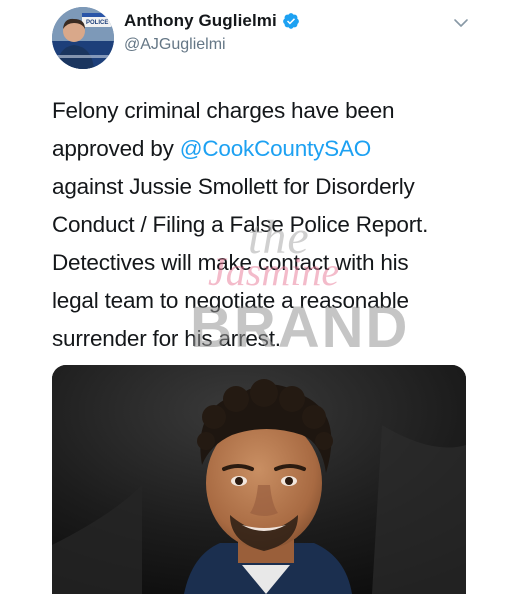  Describe the element at coordinates (212, 45) in the screenshot. I see `author-handle: @AJGuglielmi` at that location.